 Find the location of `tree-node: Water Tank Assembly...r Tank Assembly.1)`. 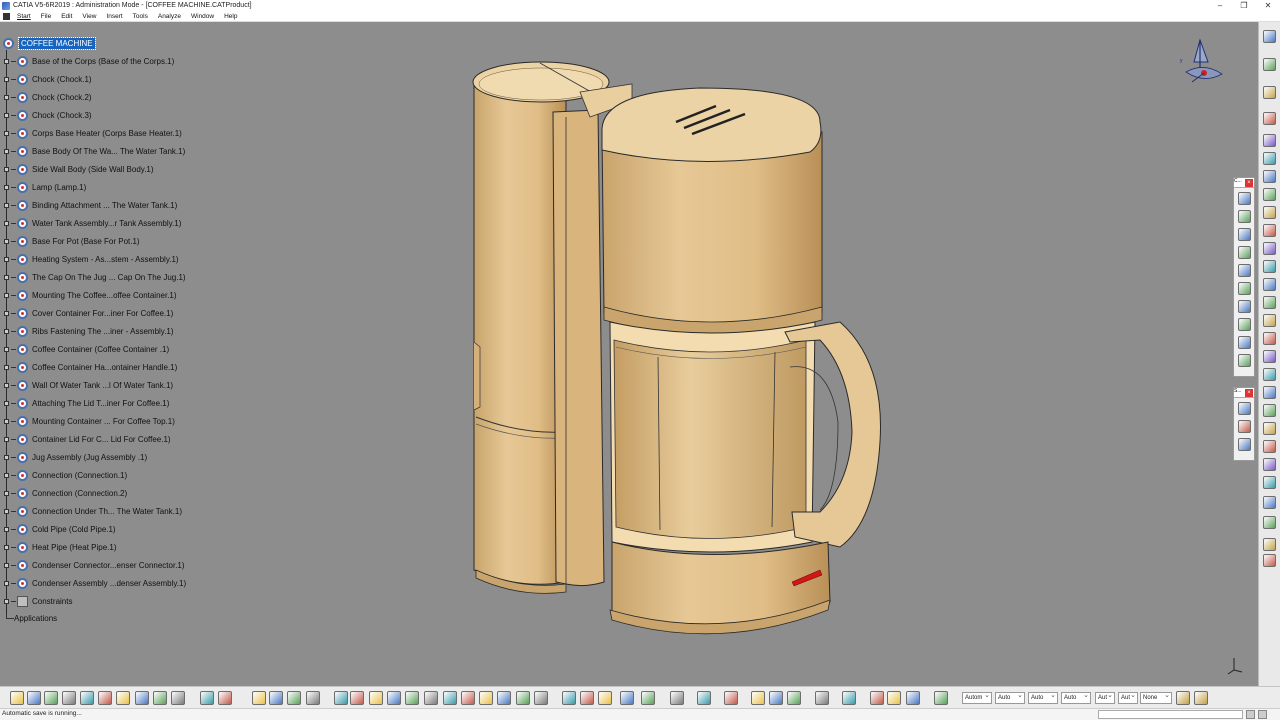

tree-node: Water Tank Assembly...r Tank Assembly.1) is located at coordinates (92, 223).